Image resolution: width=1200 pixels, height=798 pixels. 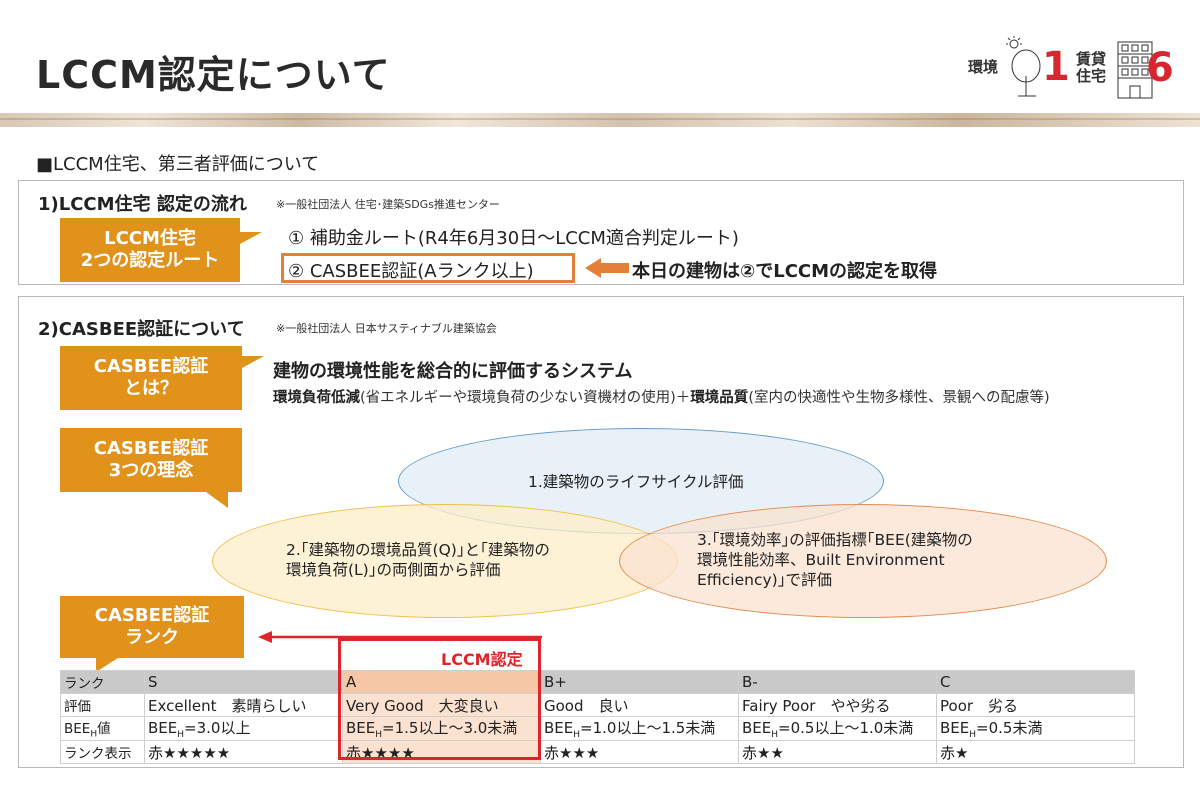 I want to click on box1-title: 1)LCCM住宅 認定の流れ, so click(x=142, y=204).